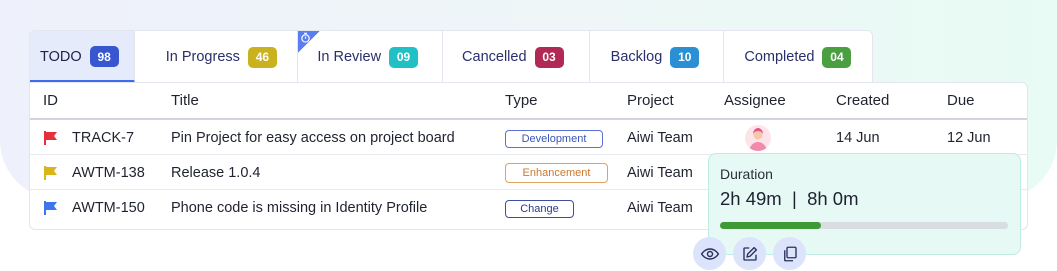 The image size is (1057, 271). Describe the element at coordinates (858, 138) in the screenshot. I see `created-date: 14 Jun` at that location.